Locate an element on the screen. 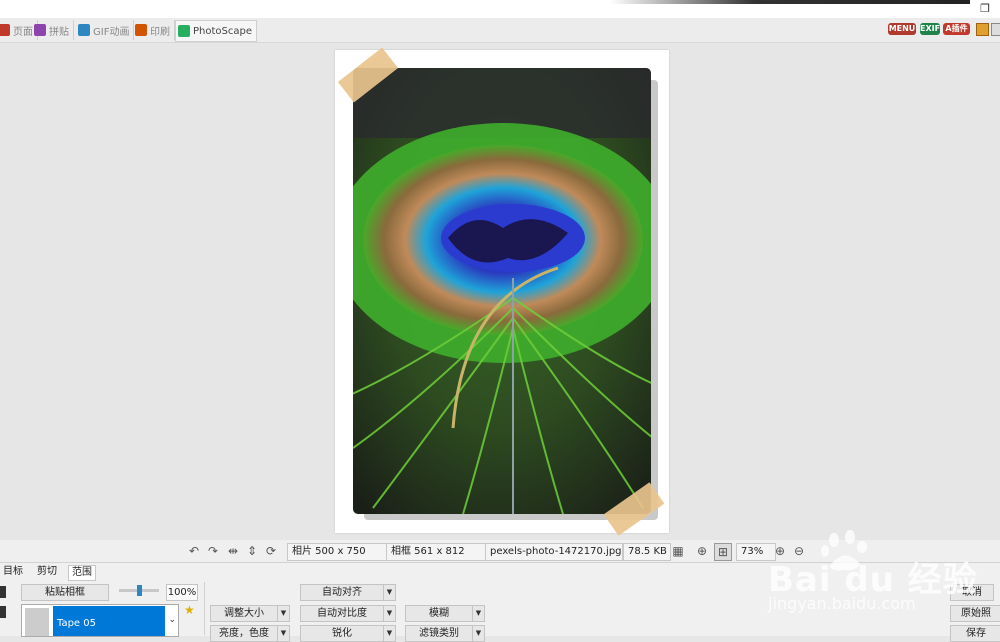  tab-print: 印刷 is located at coordinates (154, 30).